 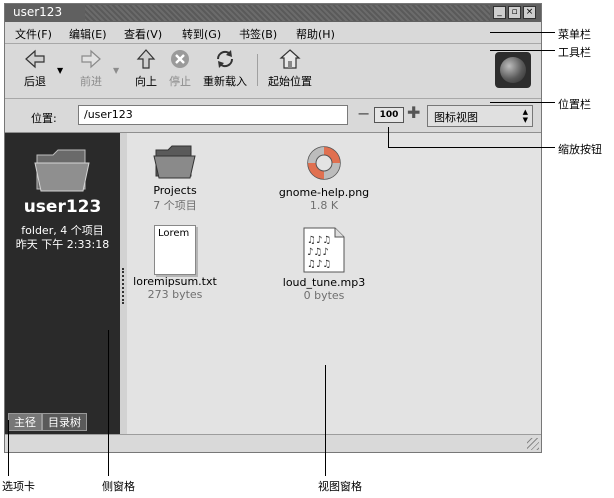 I want to click on callout-line-toolbar, so click(x=522, y=50).